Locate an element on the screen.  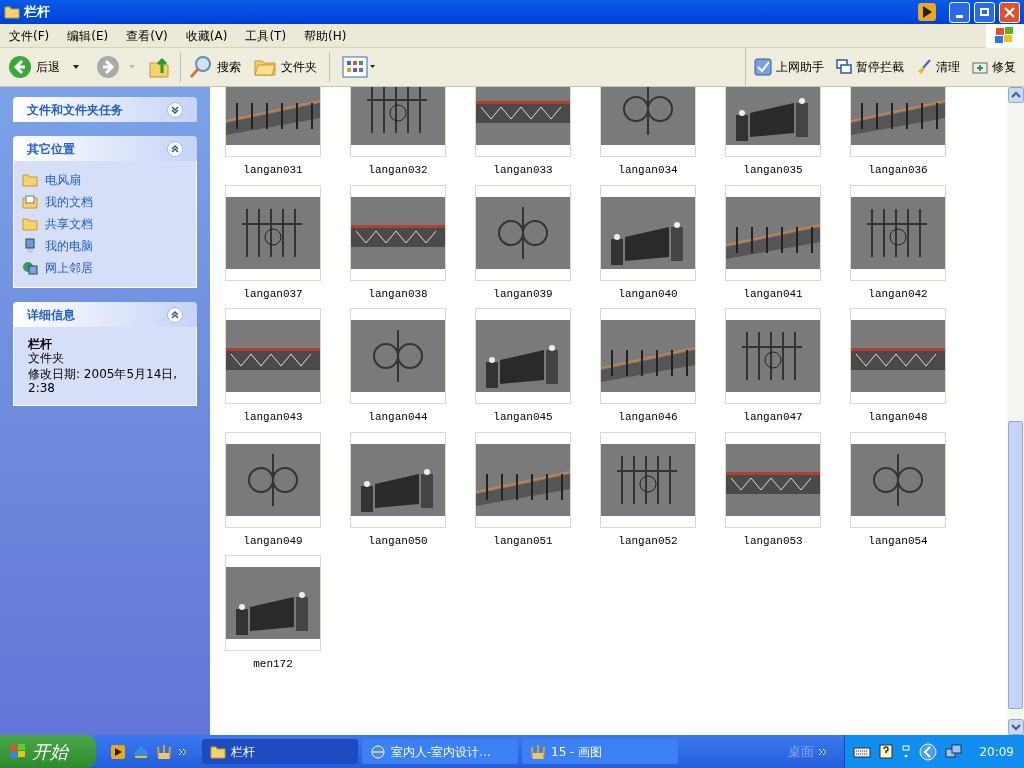
file-name: langan039 is located at coordinates (523, 293).